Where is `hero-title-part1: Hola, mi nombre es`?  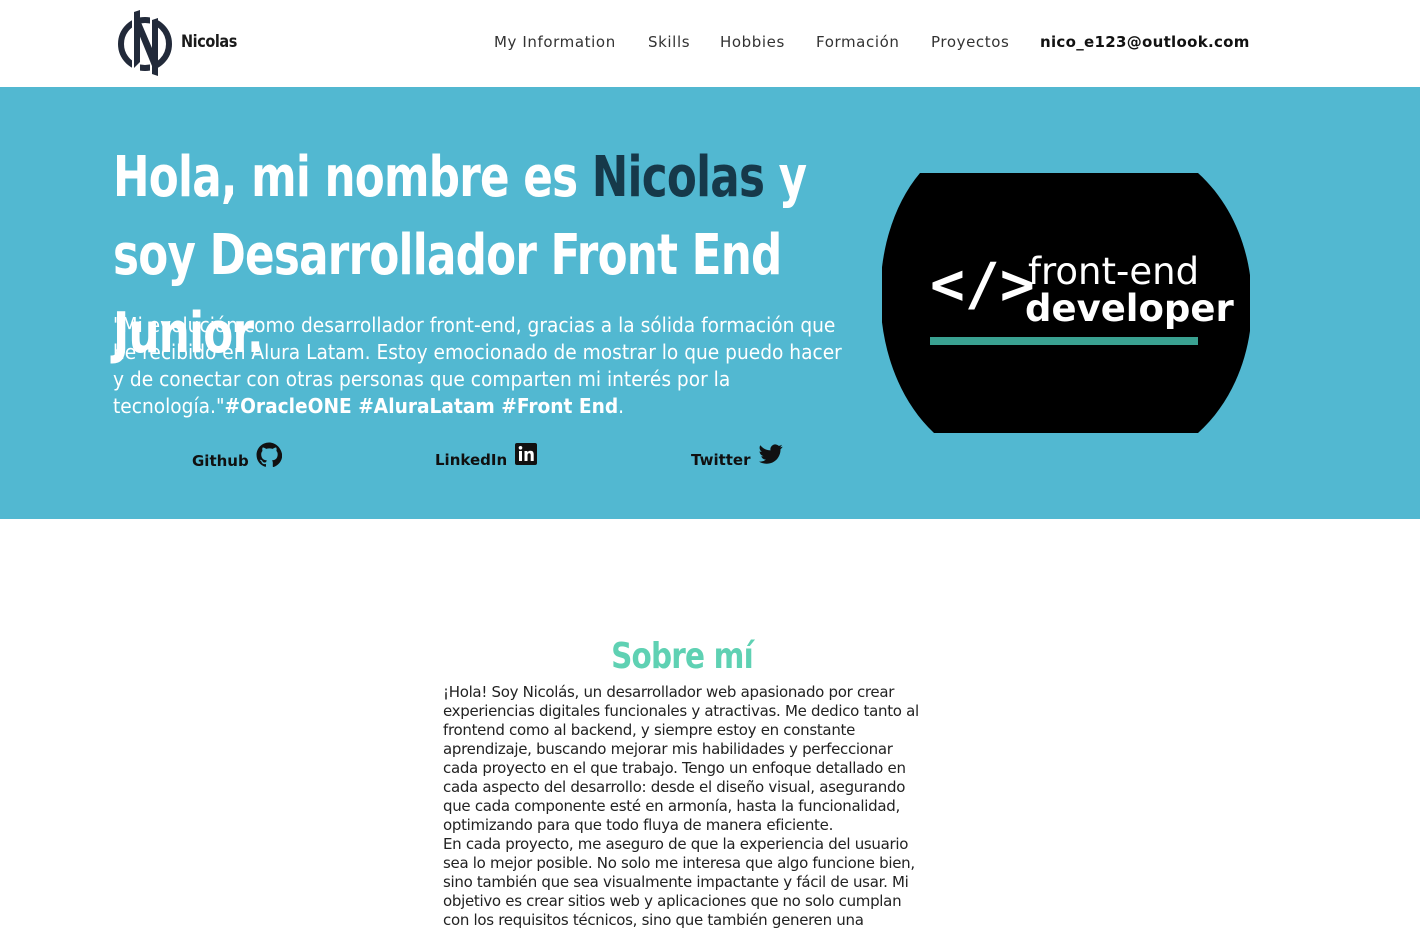
hero-title-part1: Hola, mi nombre es is located at coordinates (352, 177).